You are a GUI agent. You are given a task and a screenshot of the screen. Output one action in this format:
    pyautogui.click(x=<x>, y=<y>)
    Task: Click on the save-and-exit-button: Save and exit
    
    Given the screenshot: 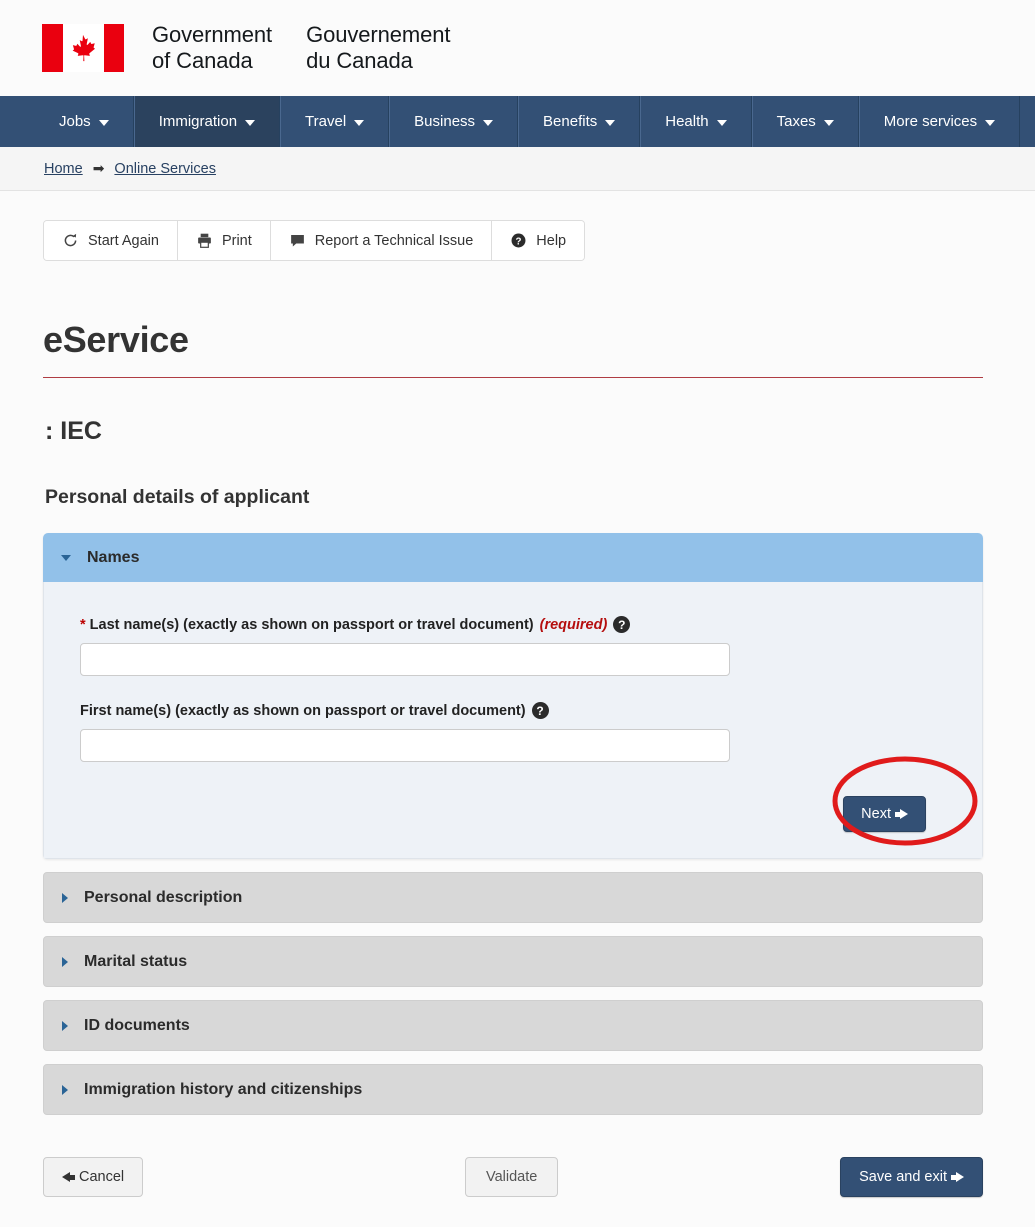 What is the action you would take?
    pyautogui.click(x=911, y=1177)
    